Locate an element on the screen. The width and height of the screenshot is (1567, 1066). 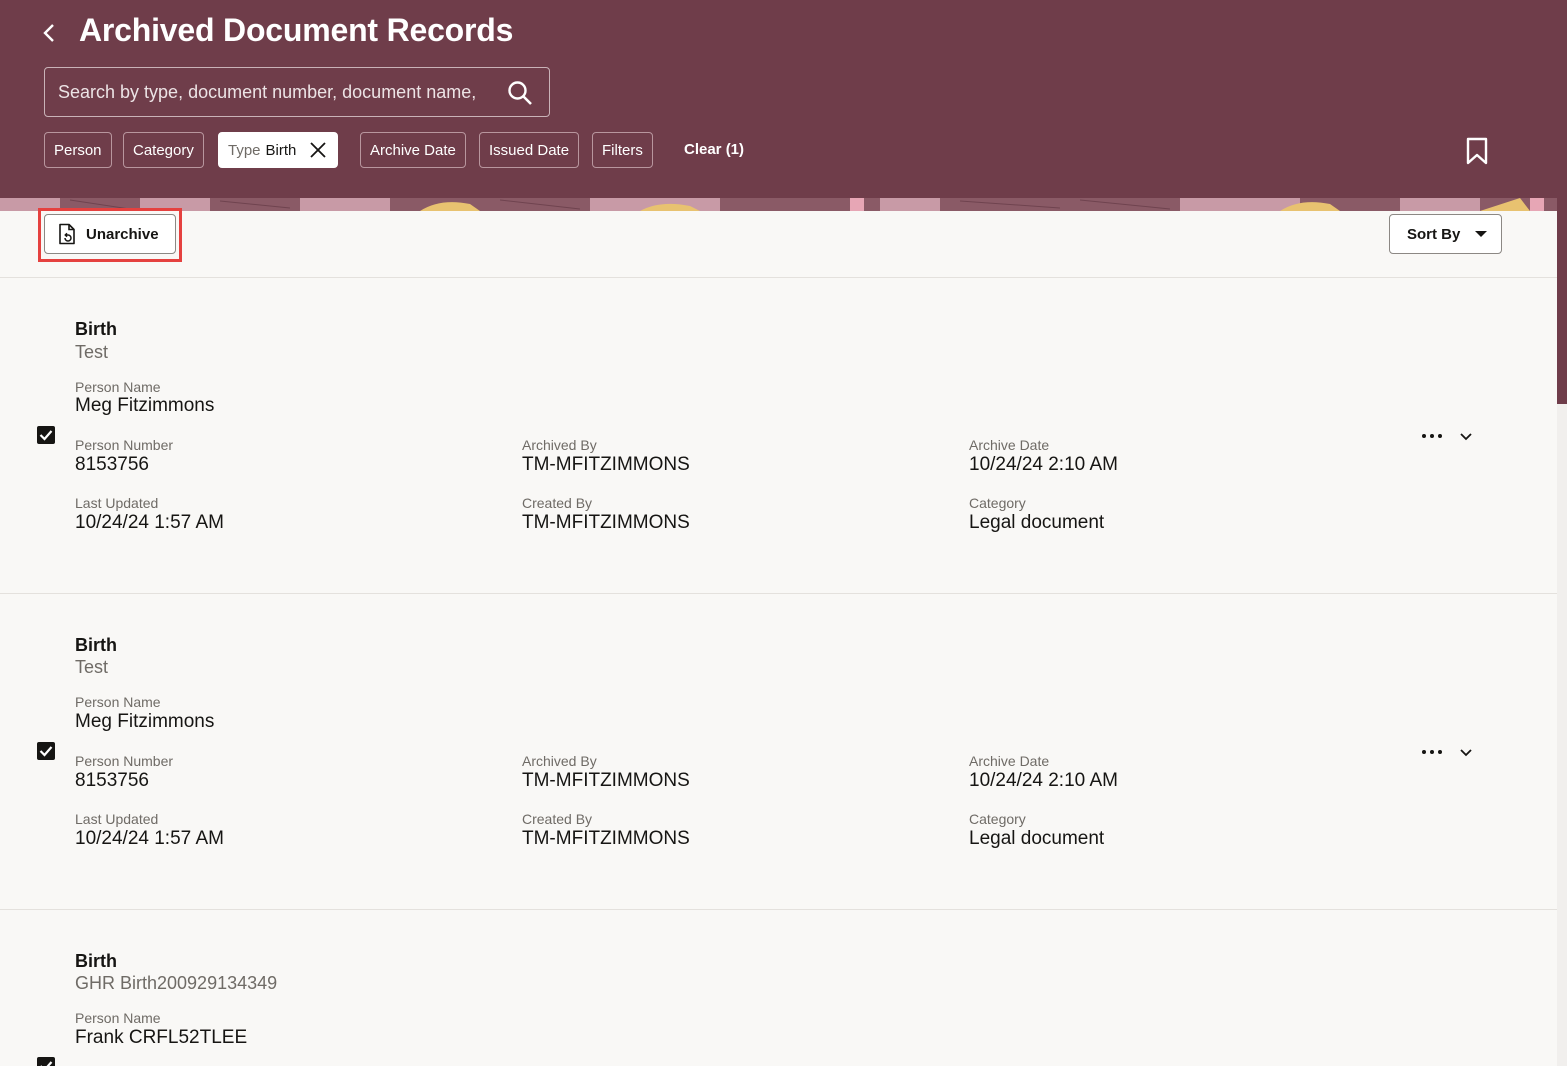
unarchive-label: Unarchive is located at coordinates (122, 234).